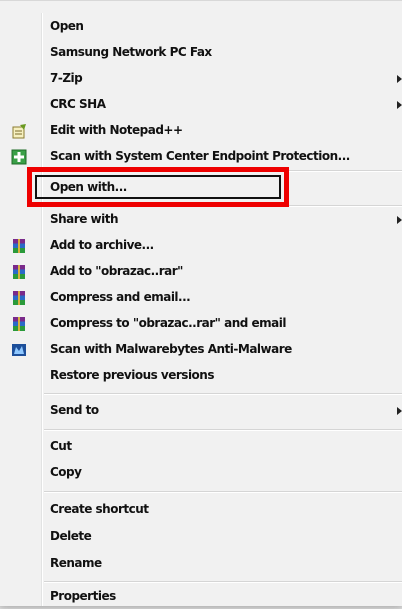  Describe the element at coordinates (66, 78) in the screenshot. I see `menu-item-label: 7-Zip` at that location.